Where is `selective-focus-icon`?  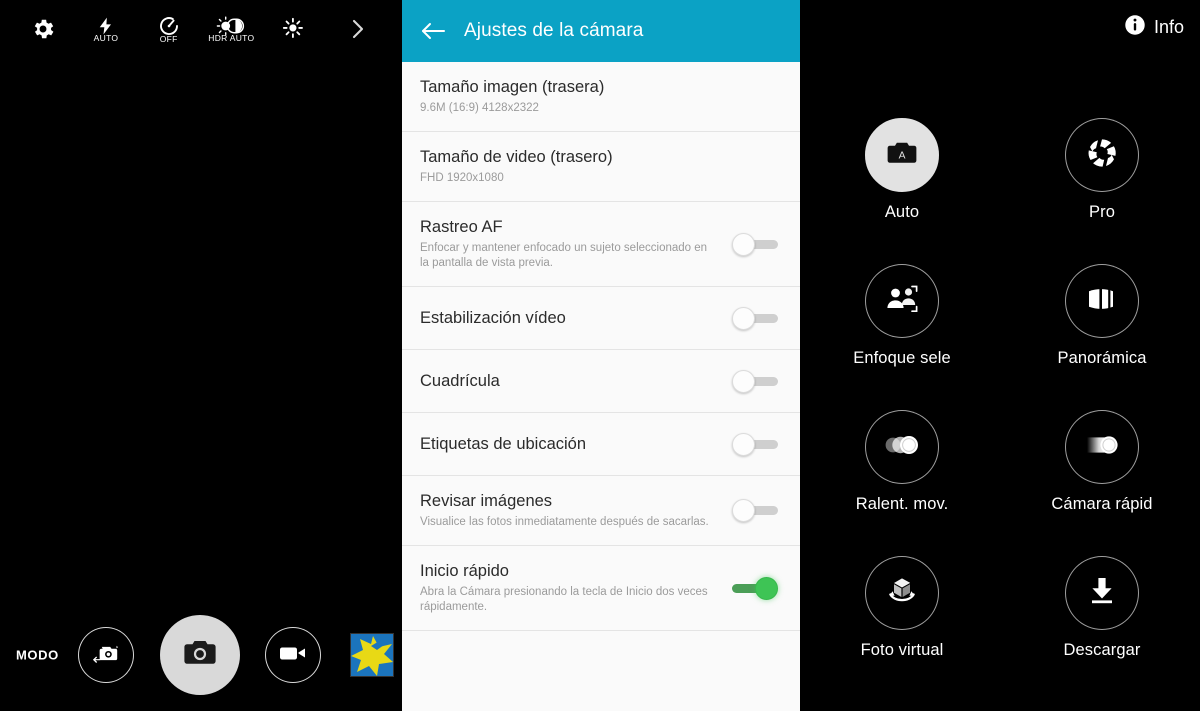
selective-focus-icon is located at coordinates (902, 301).